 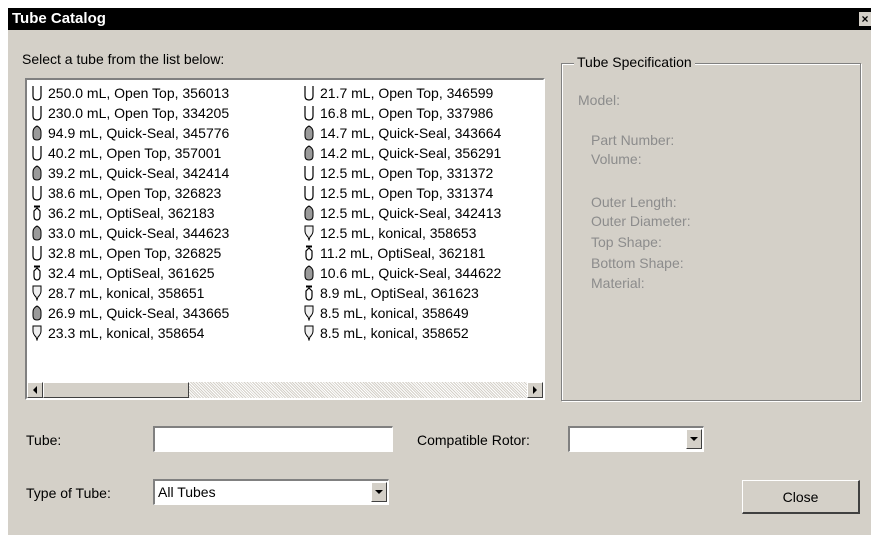 I want to click on tube-list-item: 40.2 mL, Open Top, 357001, so click(x=130, y=153).